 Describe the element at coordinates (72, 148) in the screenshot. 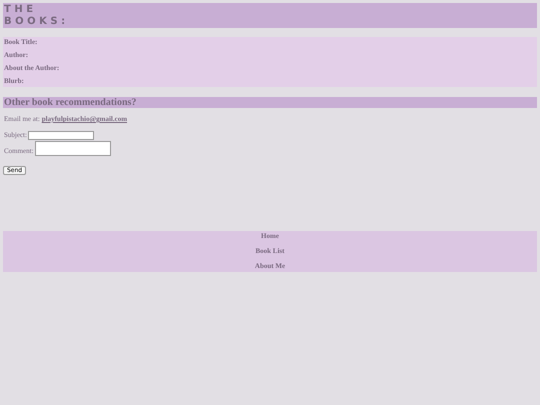

I see `comment-field` at that location.